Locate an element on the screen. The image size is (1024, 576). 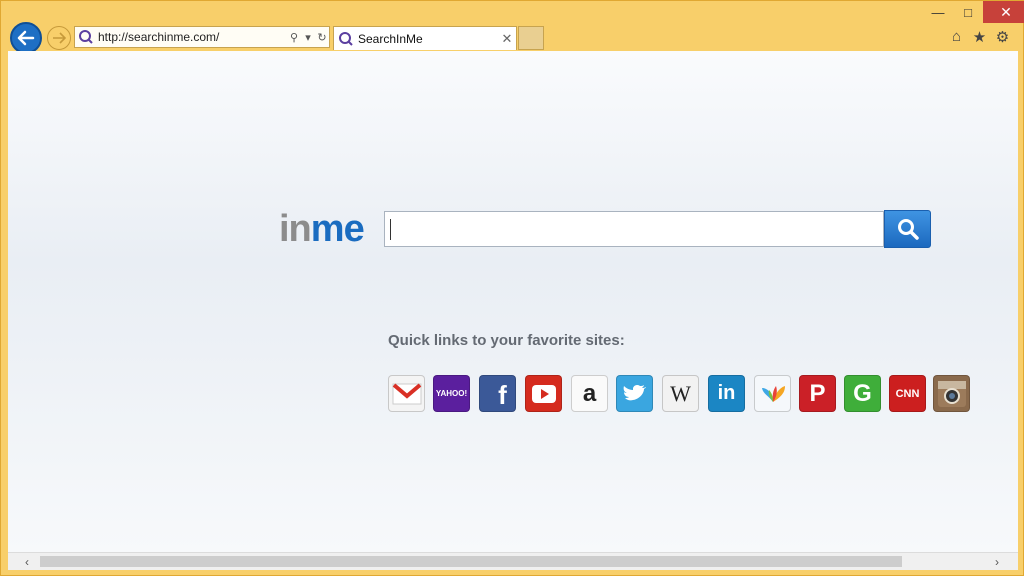
quick-link-grammarly: G is located at coordinates (862, 393).